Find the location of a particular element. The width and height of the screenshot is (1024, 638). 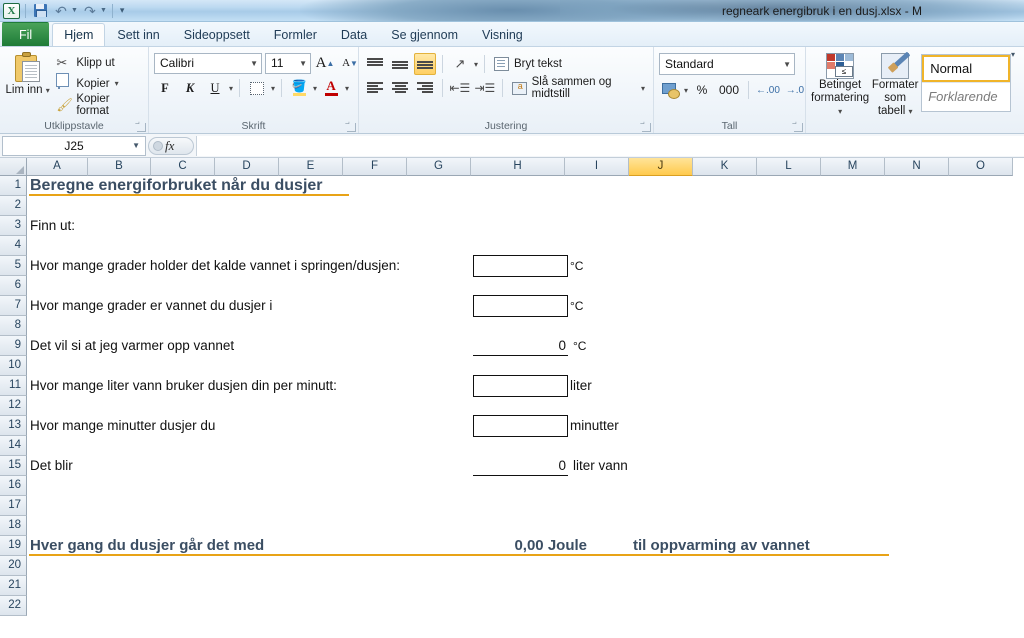

alignment-dialog-launcher is located at coordinates (646, 127).